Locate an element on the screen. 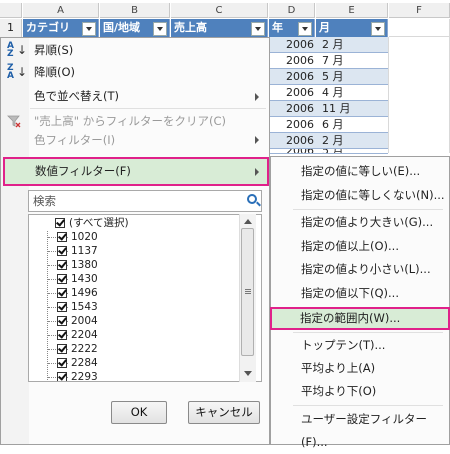 The width and height of the screenshot is (450, 454). list-item-label: 1137 is located at coordinates (84, 251).